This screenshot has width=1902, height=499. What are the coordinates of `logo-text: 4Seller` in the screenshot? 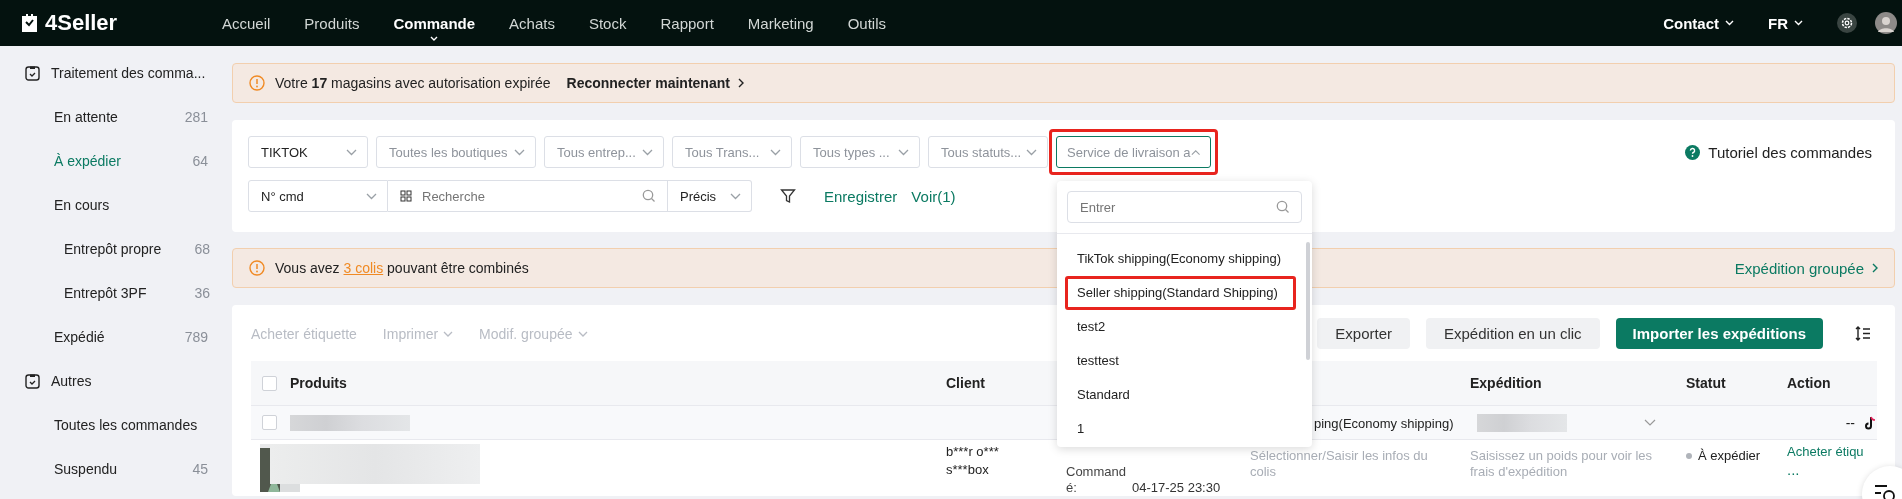 It's located at (81, 23).